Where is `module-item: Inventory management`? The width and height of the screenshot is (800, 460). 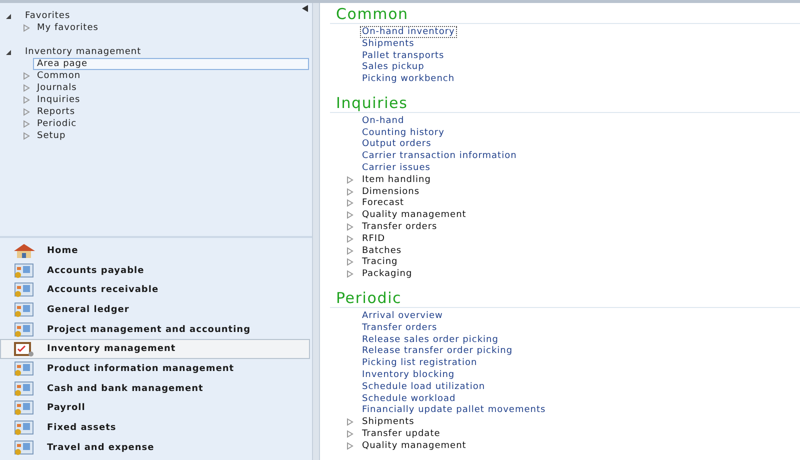 module-item: Inventory management is located at coordinates (155, 349).